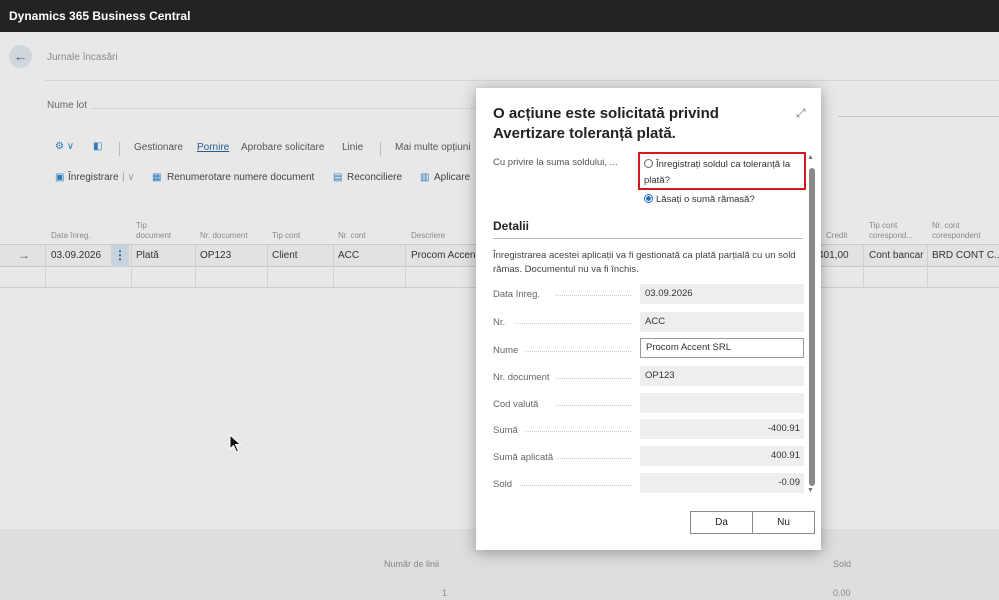 This screenshot has height=600, width=999. Describe the element at coordinates (445, 593) in the screenshot. I see `lines-count-value: 1` at that location.